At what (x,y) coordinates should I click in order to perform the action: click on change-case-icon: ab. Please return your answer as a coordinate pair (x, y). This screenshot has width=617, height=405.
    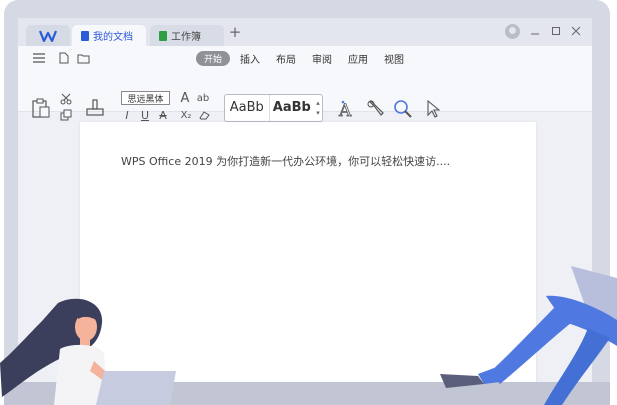
    Looking at the image, I should click on (203, 98).